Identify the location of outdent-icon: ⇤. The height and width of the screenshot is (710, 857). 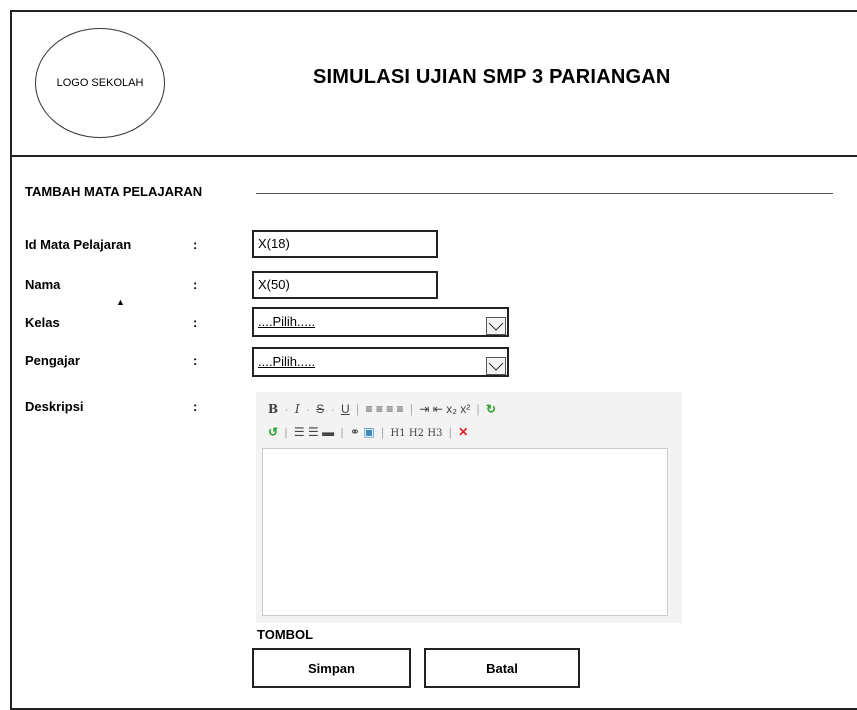
(438, 409).